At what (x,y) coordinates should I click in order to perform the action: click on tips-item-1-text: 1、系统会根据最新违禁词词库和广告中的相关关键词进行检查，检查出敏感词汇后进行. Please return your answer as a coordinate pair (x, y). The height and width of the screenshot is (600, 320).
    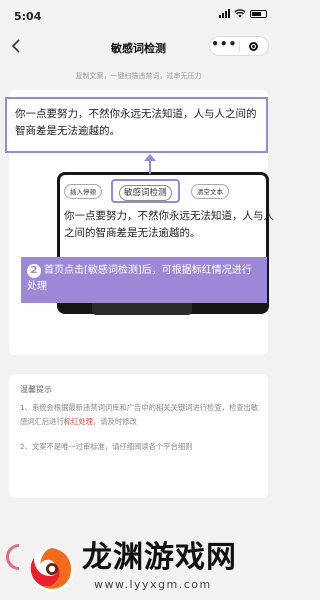
    Looking at the image, I should click on (139, 414).